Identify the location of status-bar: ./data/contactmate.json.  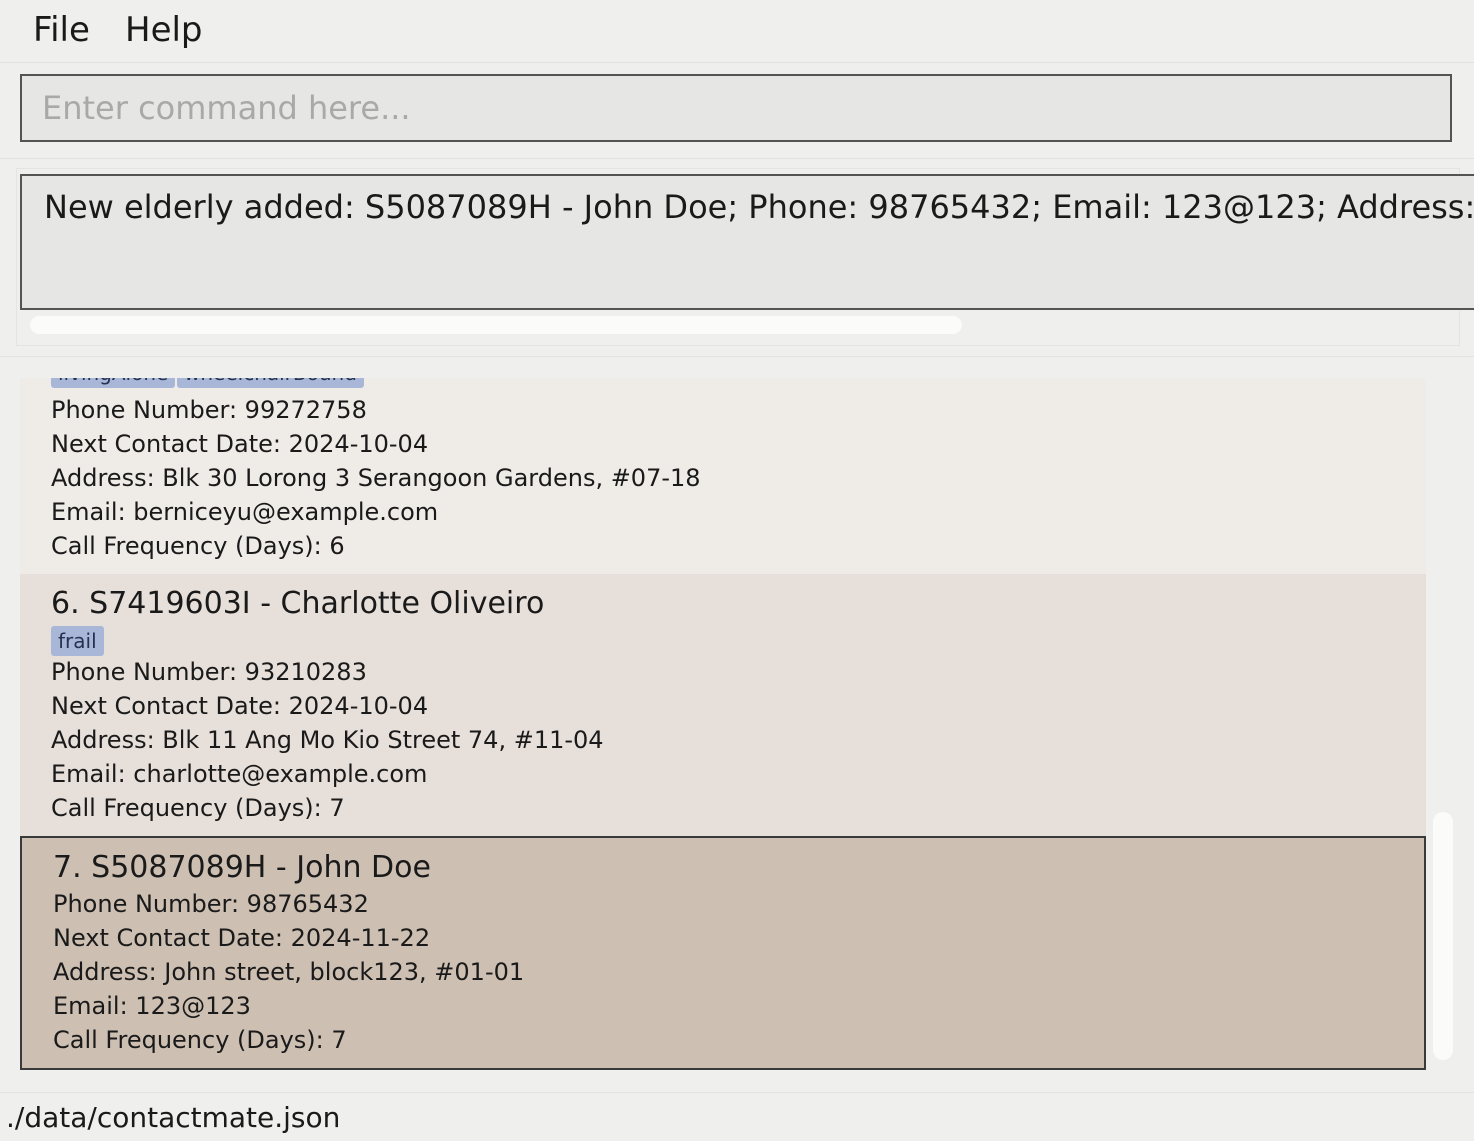
(737, 1116).